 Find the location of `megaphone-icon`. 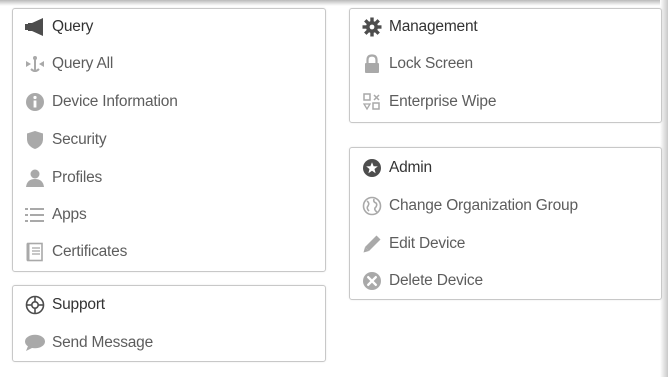

megaphone-icon is located at coordinates (35, 27).